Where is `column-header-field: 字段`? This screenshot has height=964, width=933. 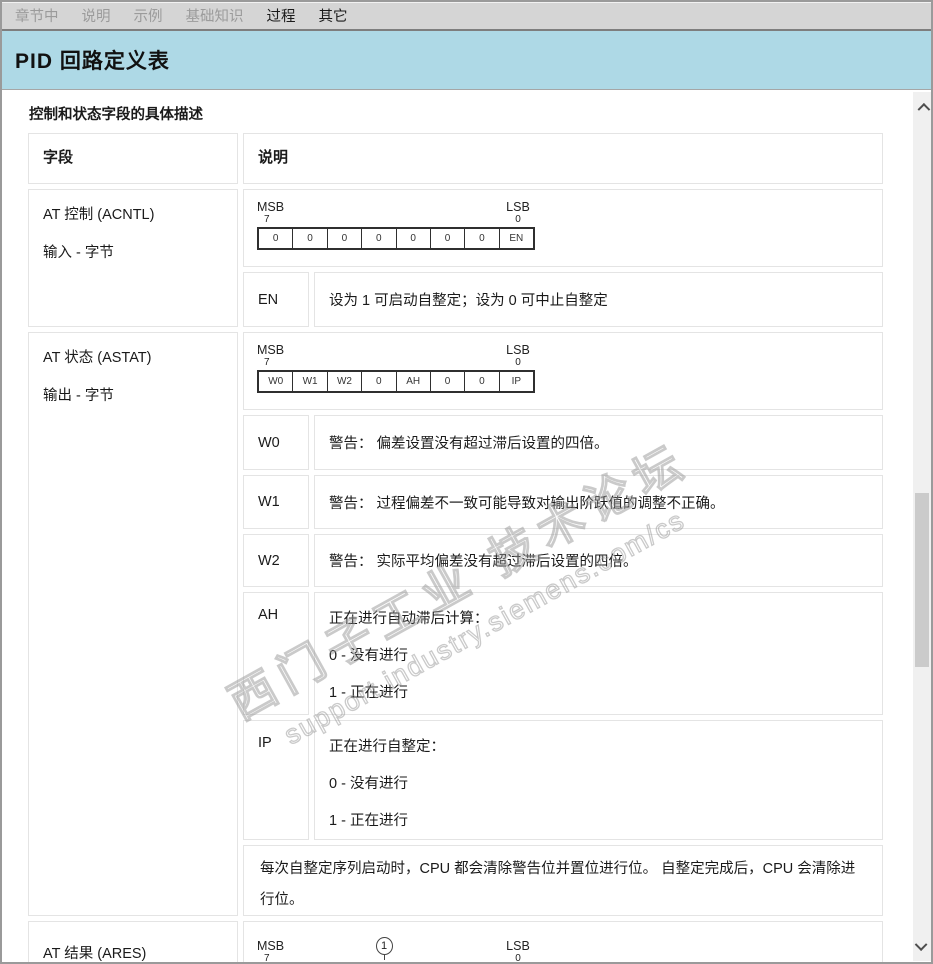 column-header-field: 字段 is located at coordinates (133, 158).